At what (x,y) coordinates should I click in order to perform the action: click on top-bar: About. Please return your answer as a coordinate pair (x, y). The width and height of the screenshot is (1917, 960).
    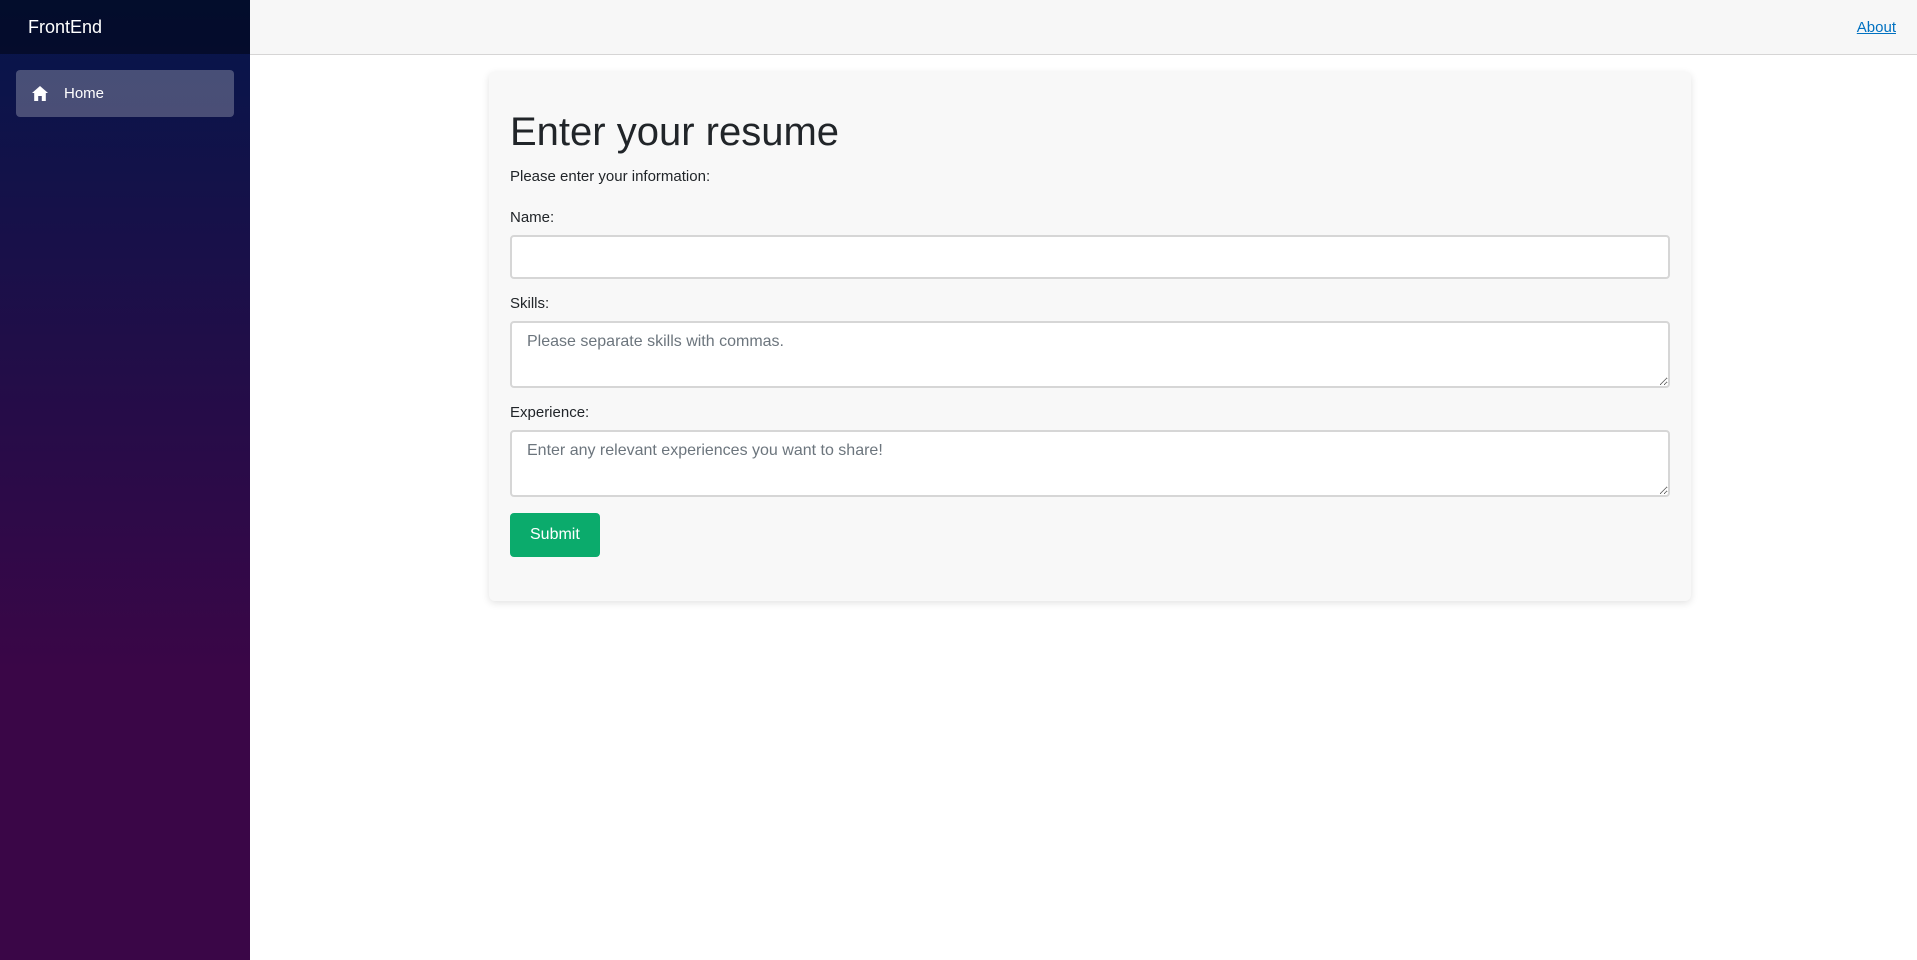
    Looking at the image, I should click on (1083, 27).